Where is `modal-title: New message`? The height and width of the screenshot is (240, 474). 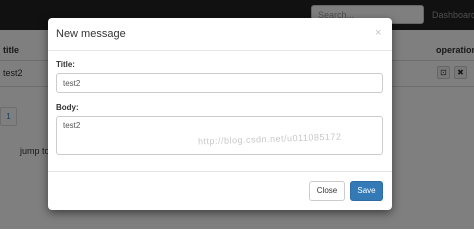
modal-title: New message is located at coordinates (91, 34).